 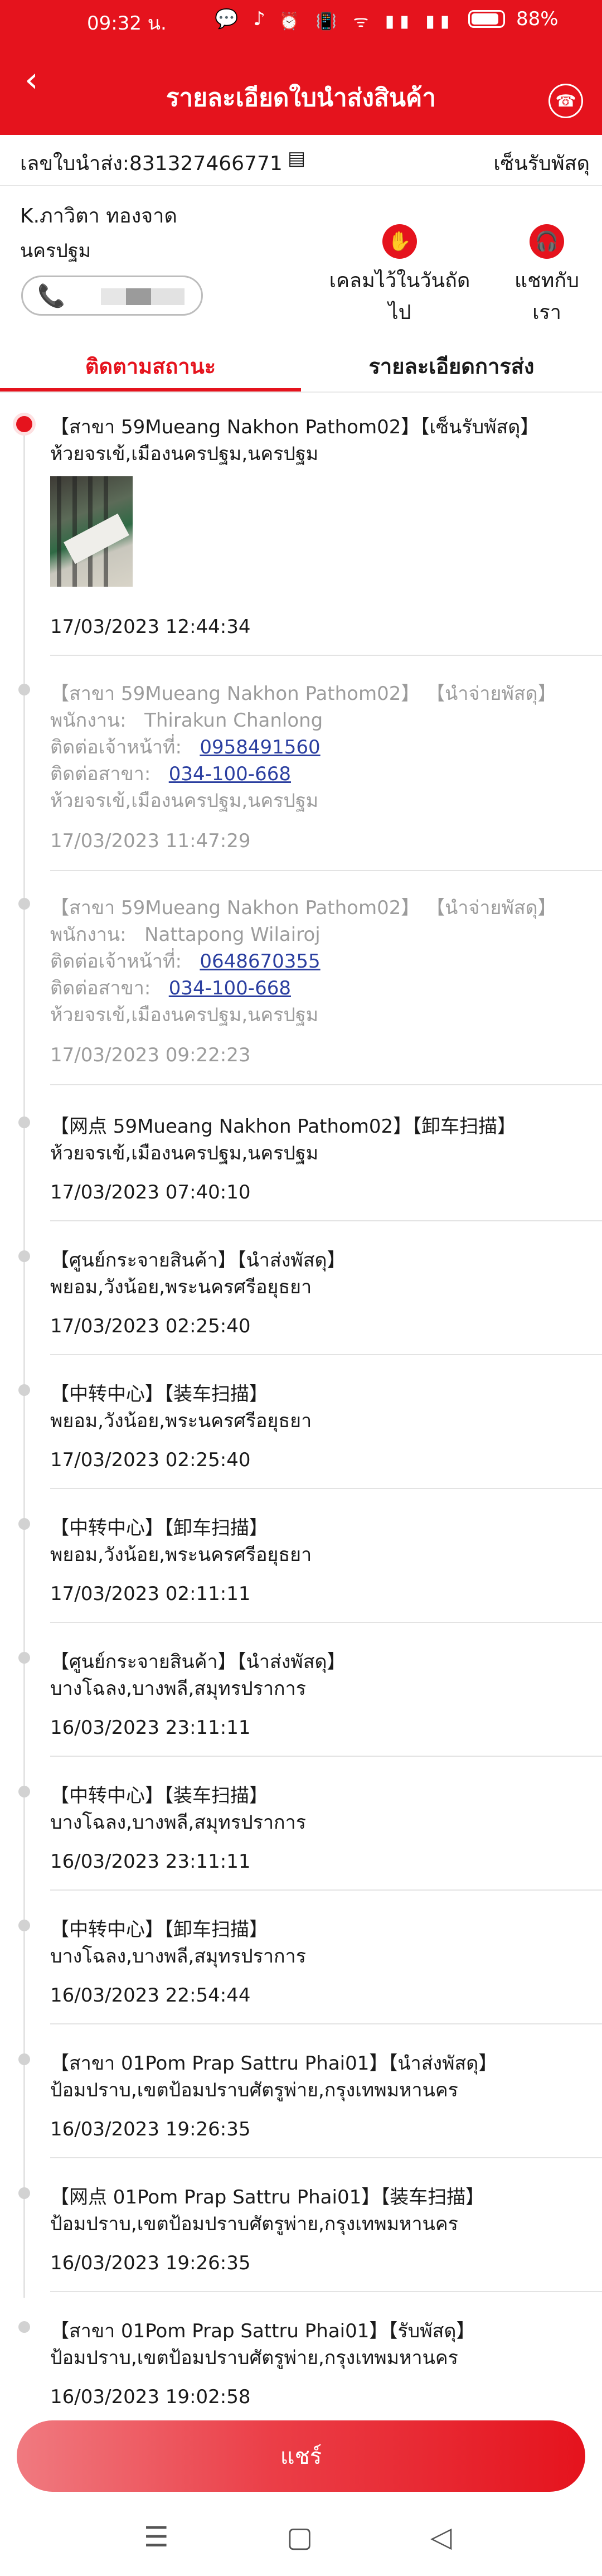 I want to click on event-time: 16/03/2023 22:54:44, so click(x=151, y=1996).